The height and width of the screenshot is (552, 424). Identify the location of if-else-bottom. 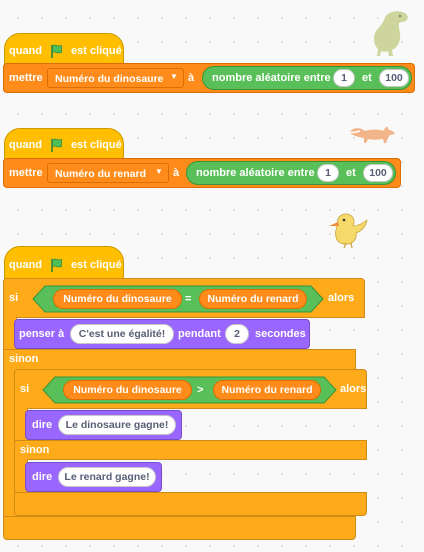
(179, 528).